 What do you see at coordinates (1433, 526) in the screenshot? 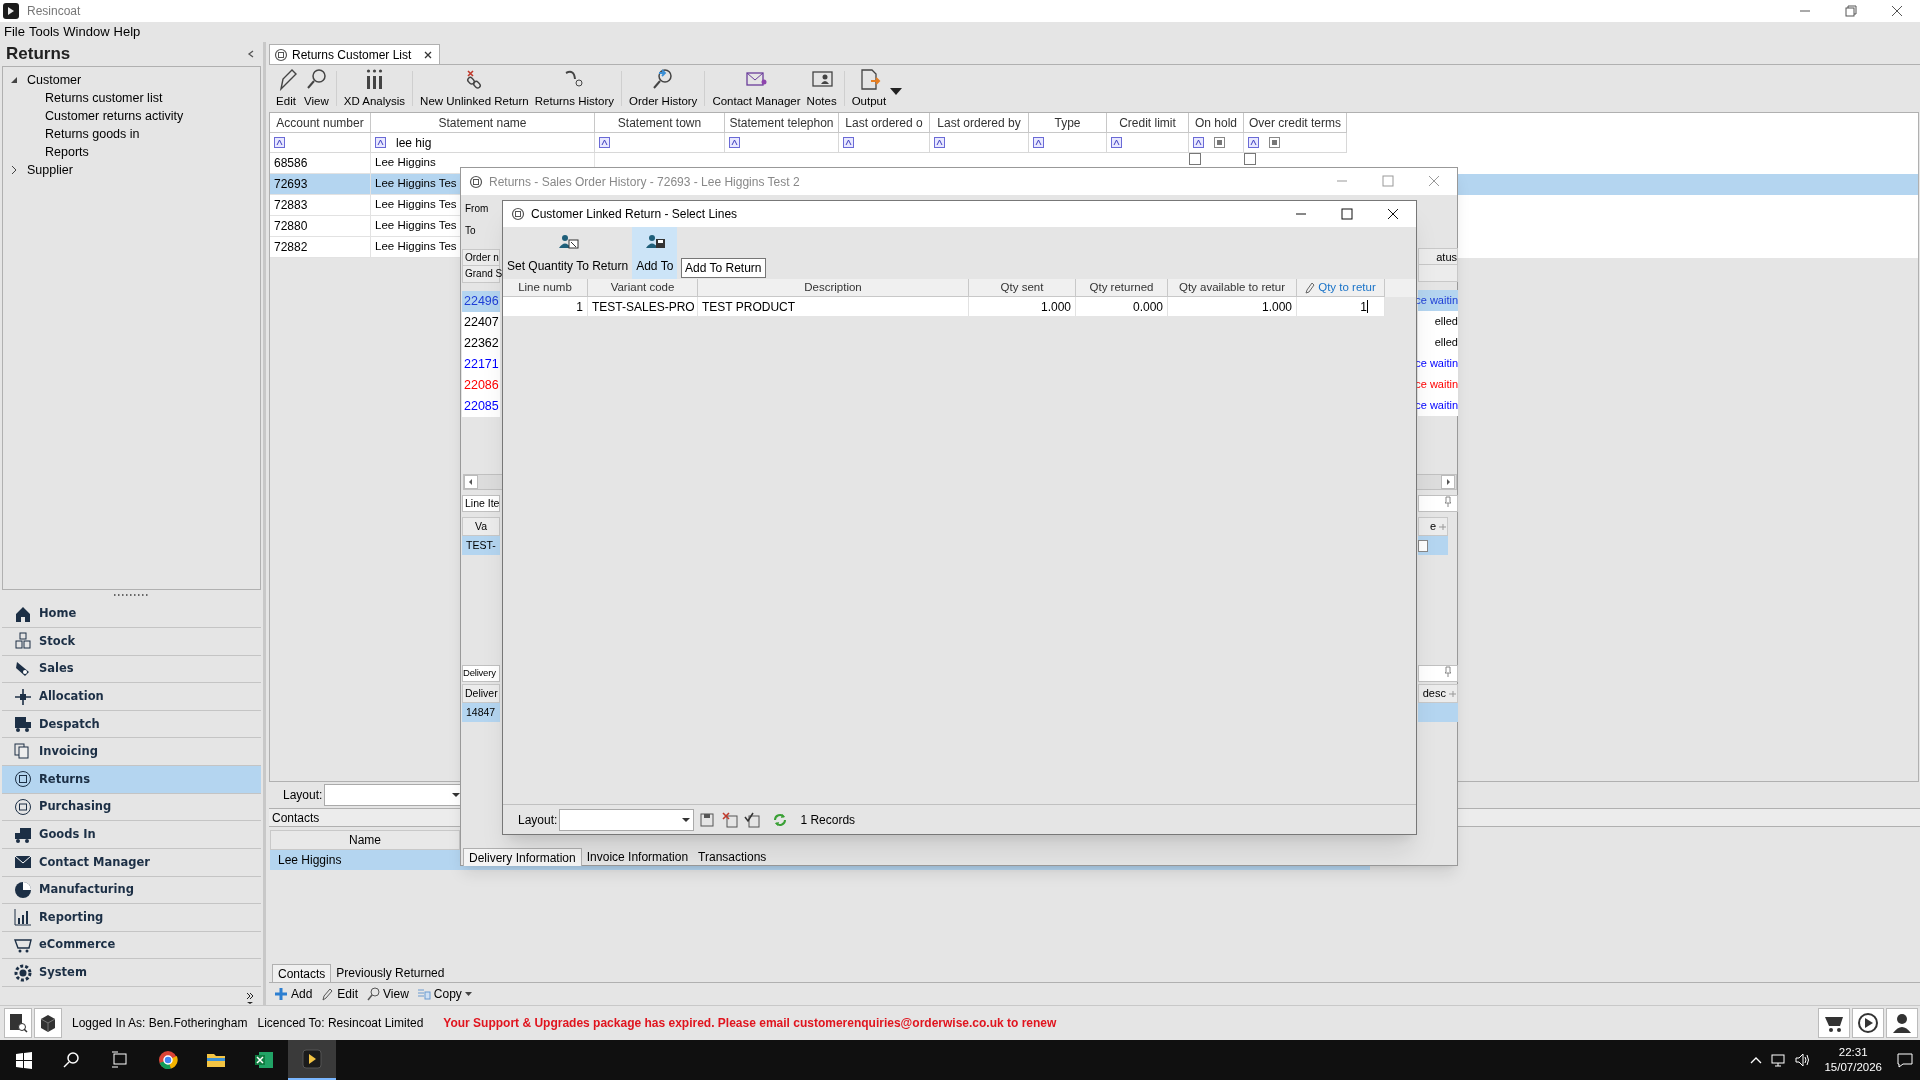
I see `column-header: e` at bounding box center [1433, 526].